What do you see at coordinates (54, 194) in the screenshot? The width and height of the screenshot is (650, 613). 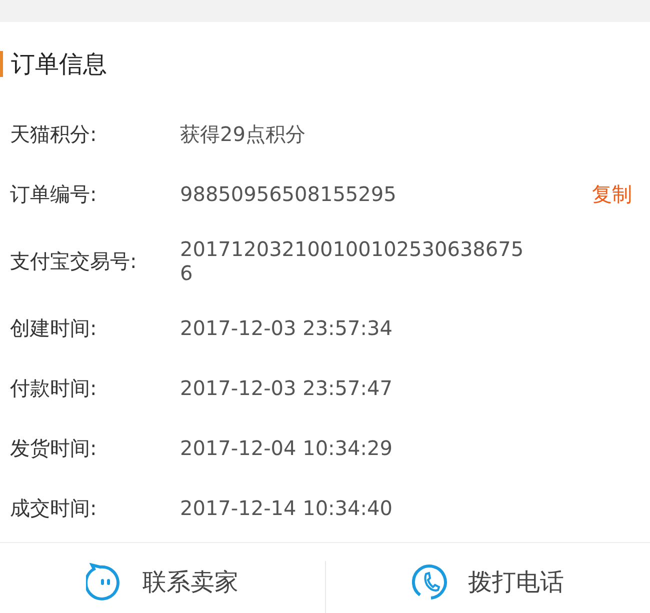 I see `field-label: 订单编号:` at bounding box center [54, 194].